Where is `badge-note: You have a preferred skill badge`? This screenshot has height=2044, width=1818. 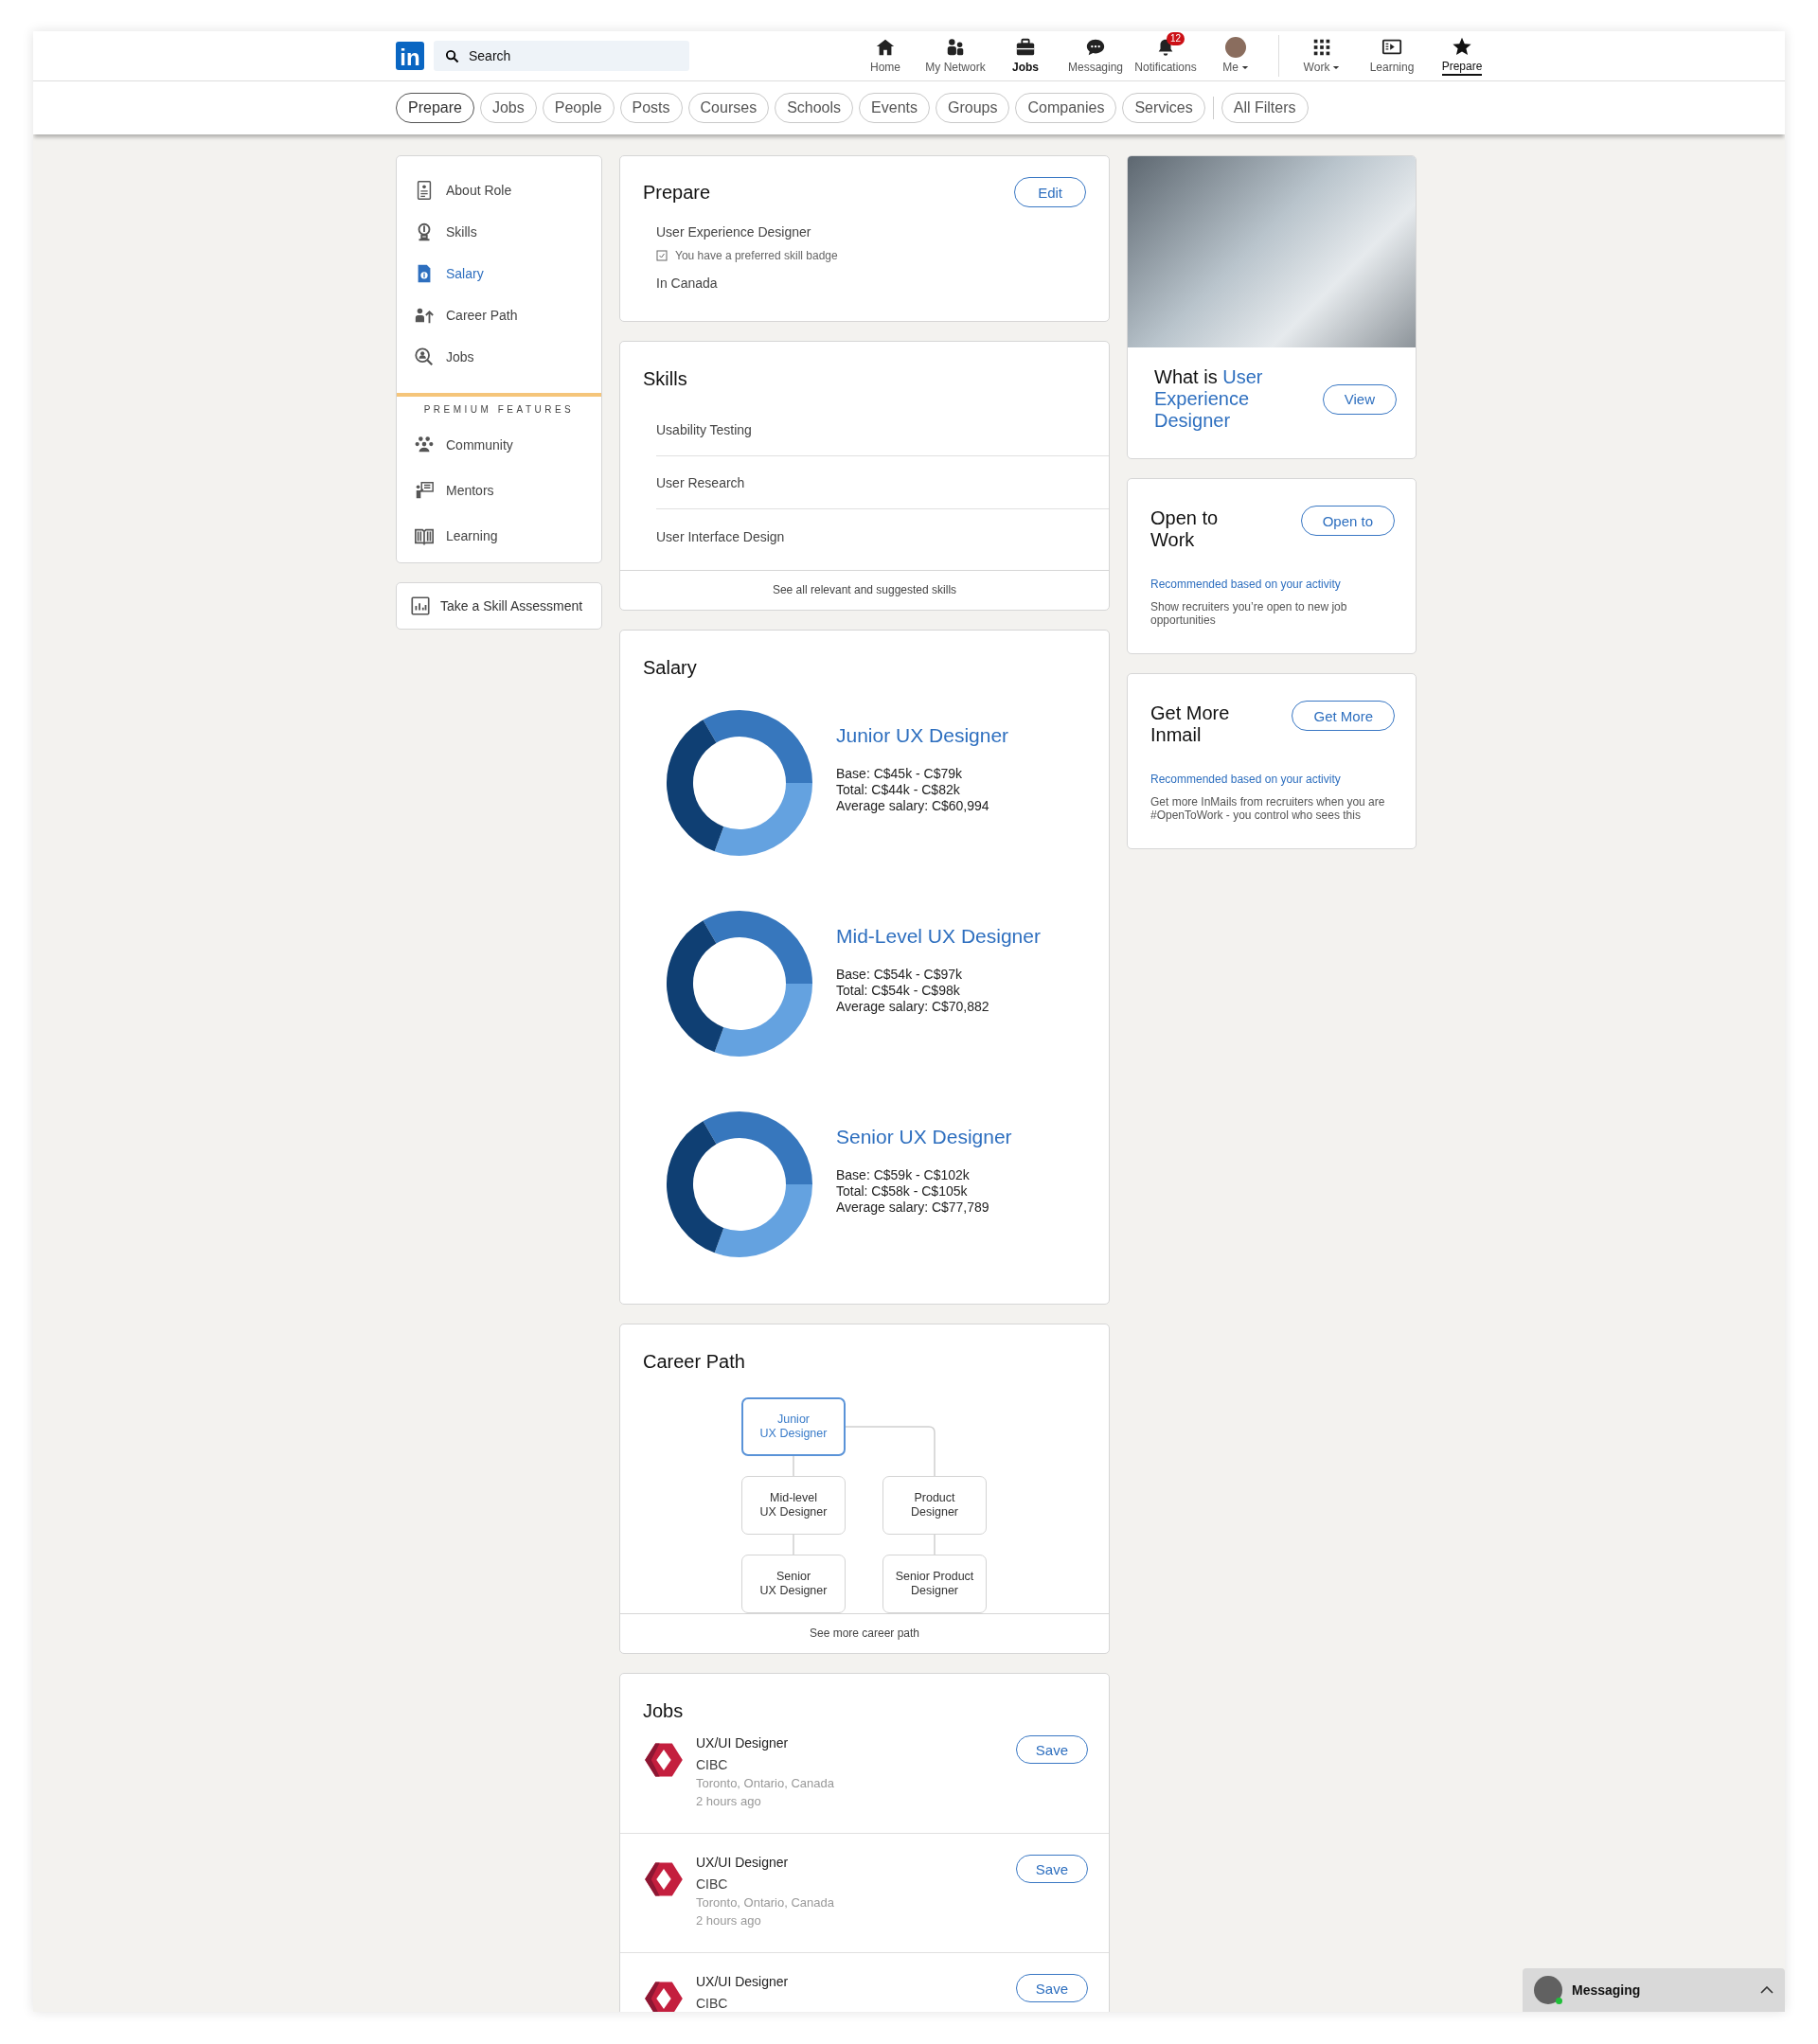
badge-note: You have a preferred skill badge is located at coordinates (756, 255).